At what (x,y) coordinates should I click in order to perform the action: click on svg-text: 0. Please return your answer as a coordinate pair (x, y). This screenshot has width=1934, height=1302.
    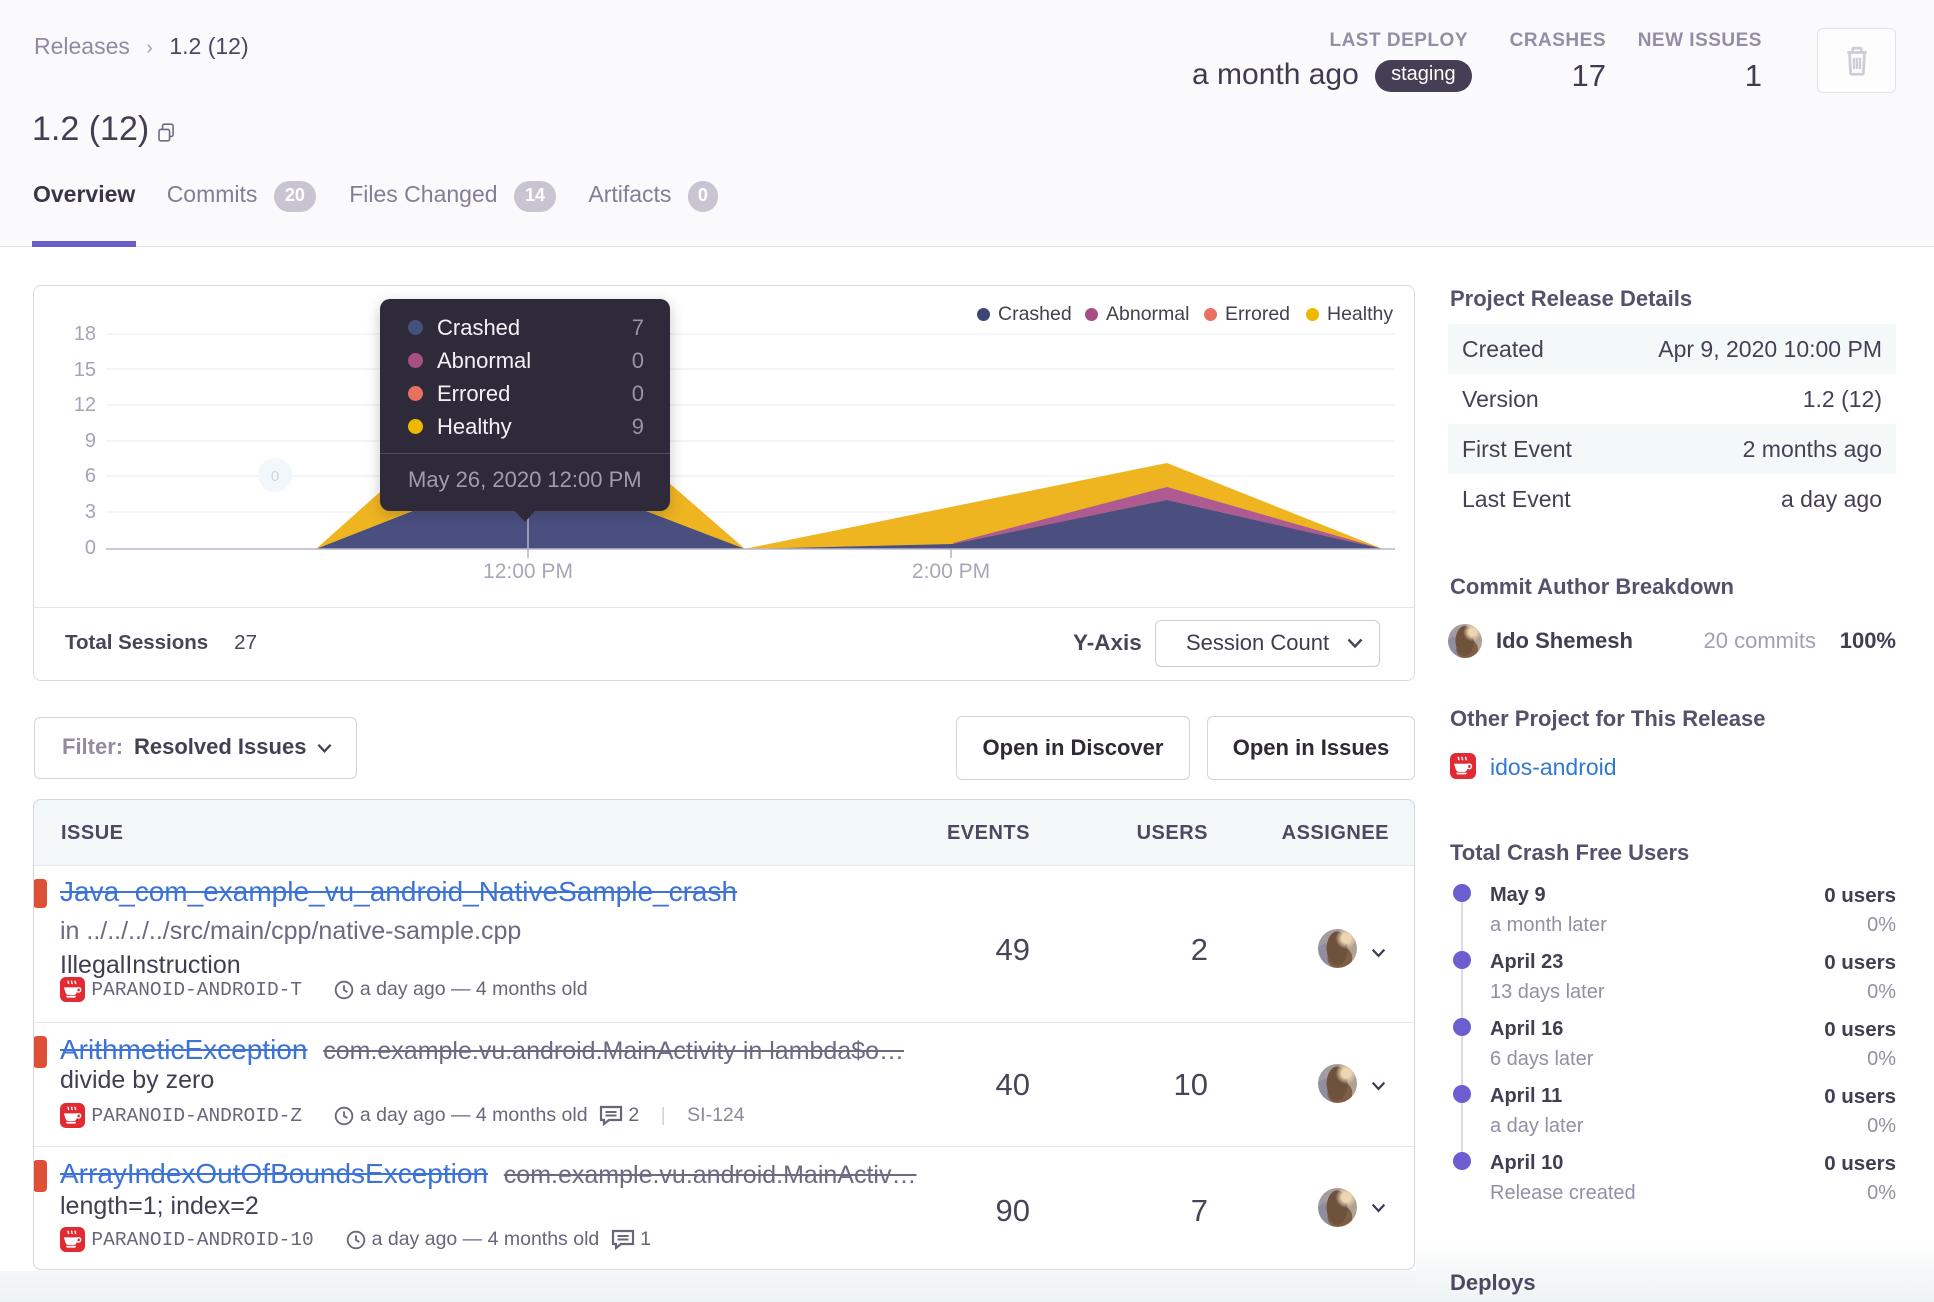
    Looking at the image, I should click on (275, 476).